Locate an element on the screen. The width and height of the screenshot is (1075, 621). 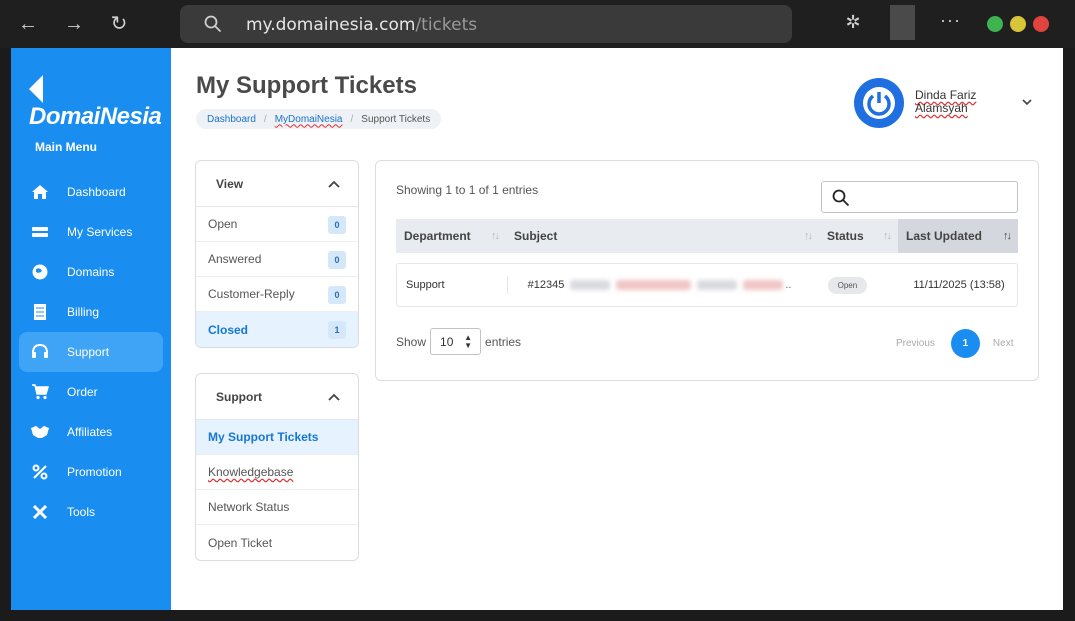
page-length-select: 10 ▲ ▼ is located at coordinates (456, 341).